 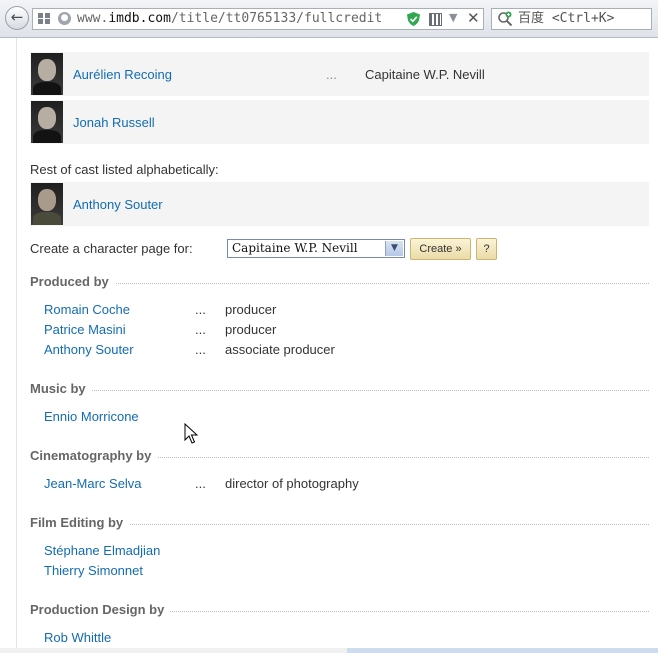 What do you see at coordinates (339, 204) in the screenshot?
I see `cast-row: Anthony Souter` at bounding box center [339, 204].